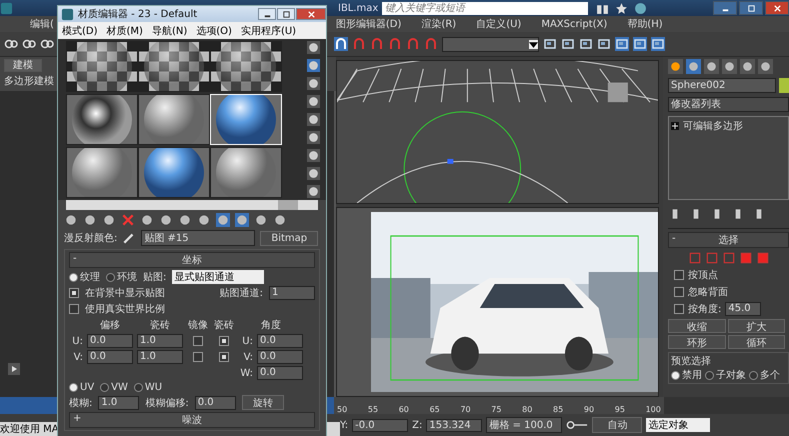  What do you see at coordinates (645, 24) in the screenshot?
I see `menu-item: 帮助(H)` at bounding box center [645, 24].